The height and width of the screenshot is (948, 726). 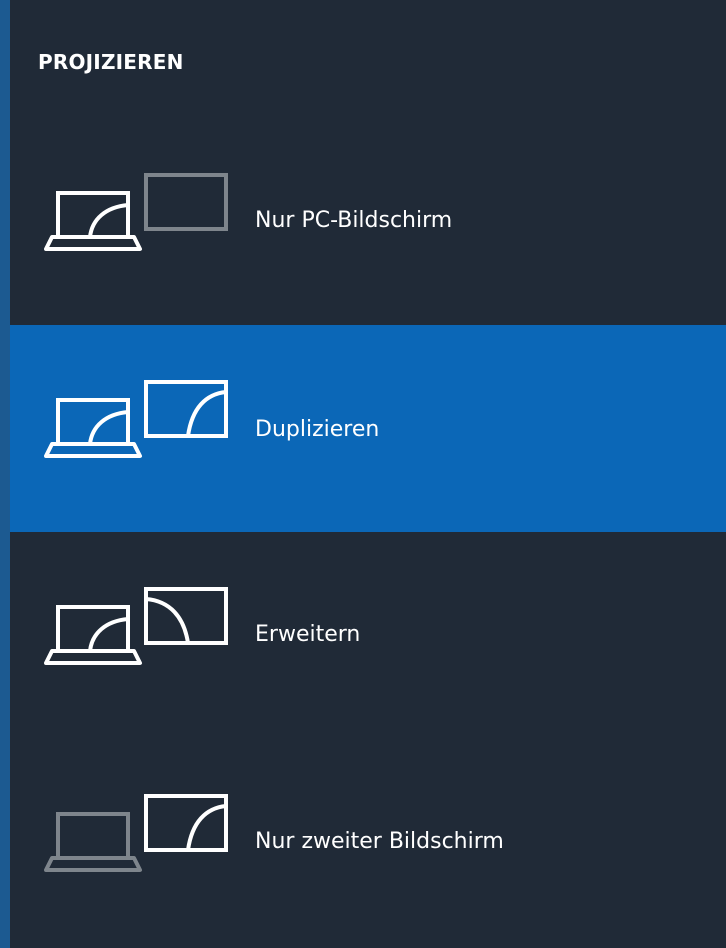 What do you see at coordinates (136, 833) in the screenshot?
I see `second-screen-only-icon` at bounding box center [136, 833].